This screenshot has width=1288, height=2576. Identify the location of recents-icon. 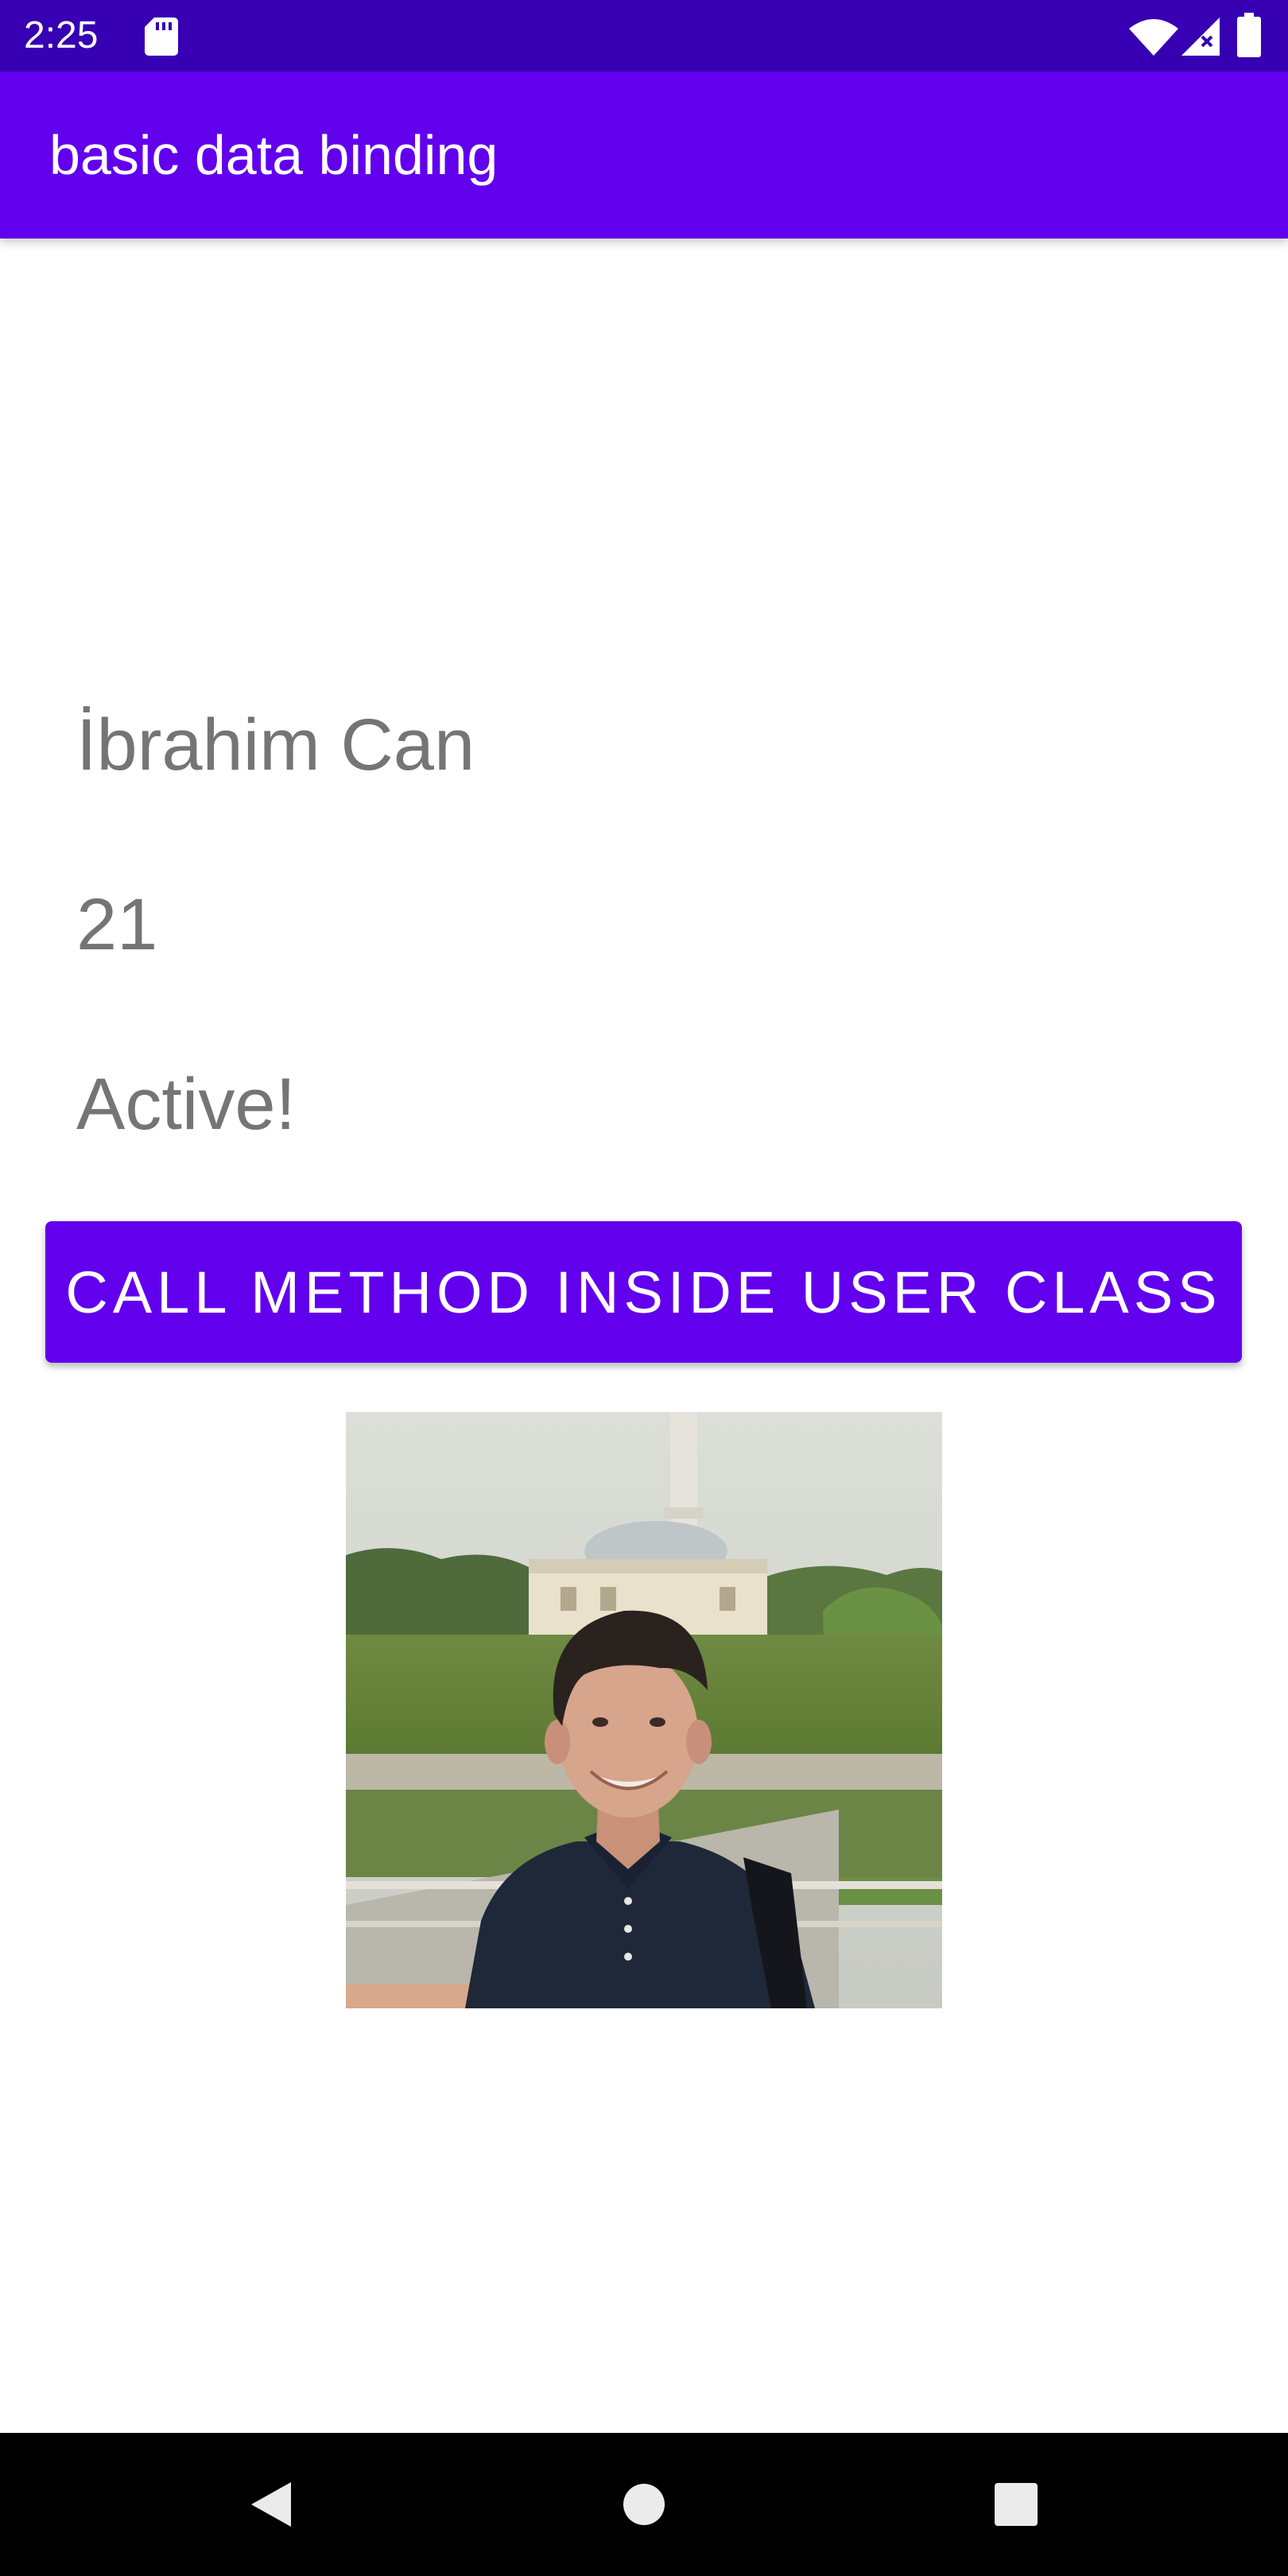
(1016, 2504).